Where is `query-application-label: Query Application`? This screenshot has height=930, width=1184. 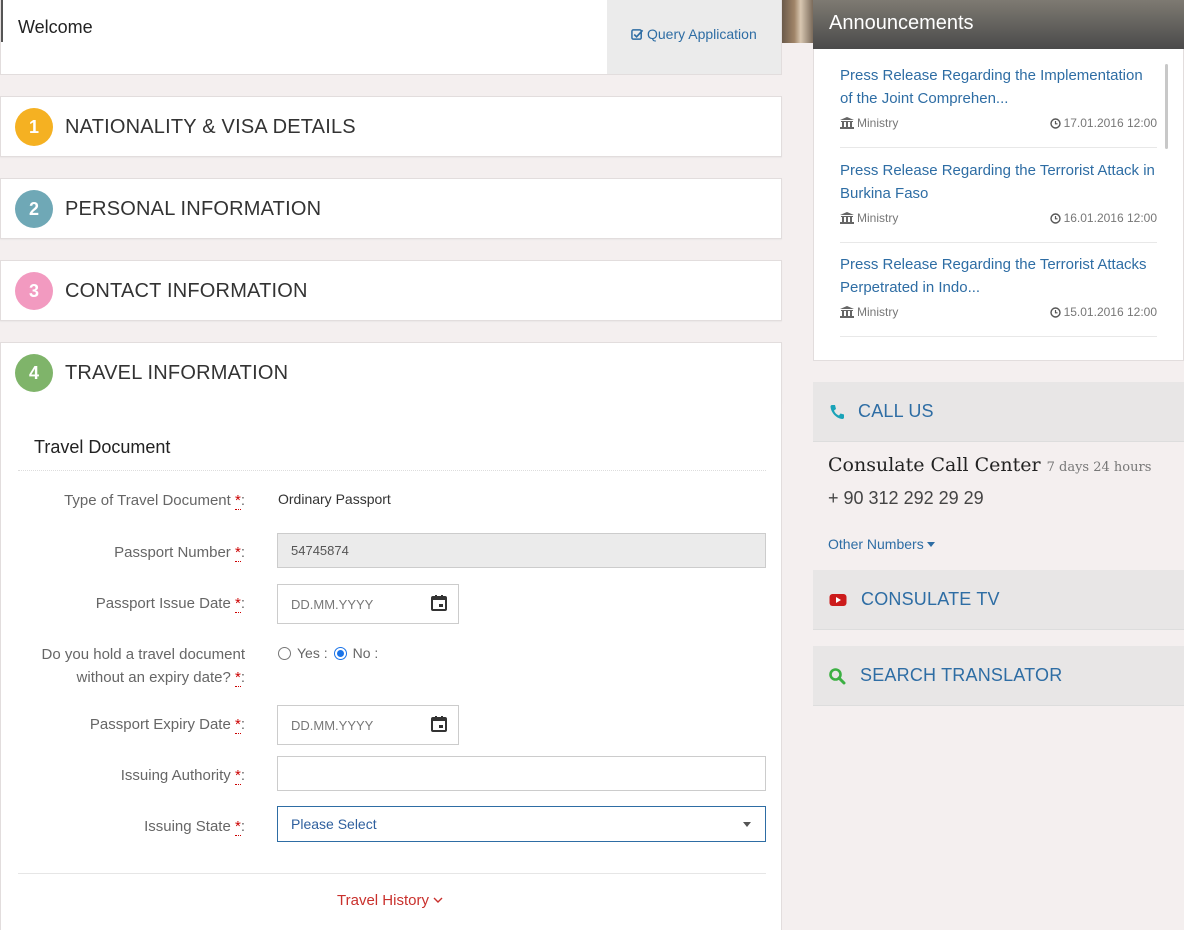 query-application-label: Query Application is located at coordinates (702, 34).